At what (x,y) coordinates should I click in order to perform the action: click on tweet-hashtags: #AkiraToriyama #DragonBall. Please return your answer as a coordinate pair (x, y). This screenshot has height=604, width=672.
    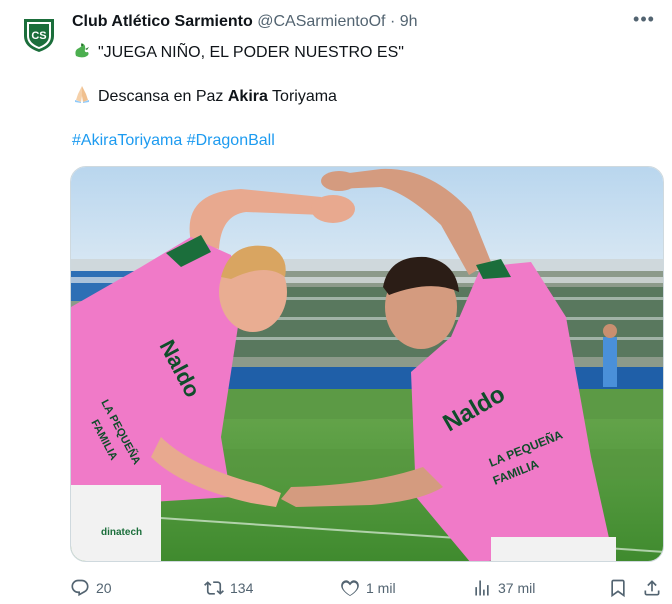
    Looking at the image, I should click on (173, 141).